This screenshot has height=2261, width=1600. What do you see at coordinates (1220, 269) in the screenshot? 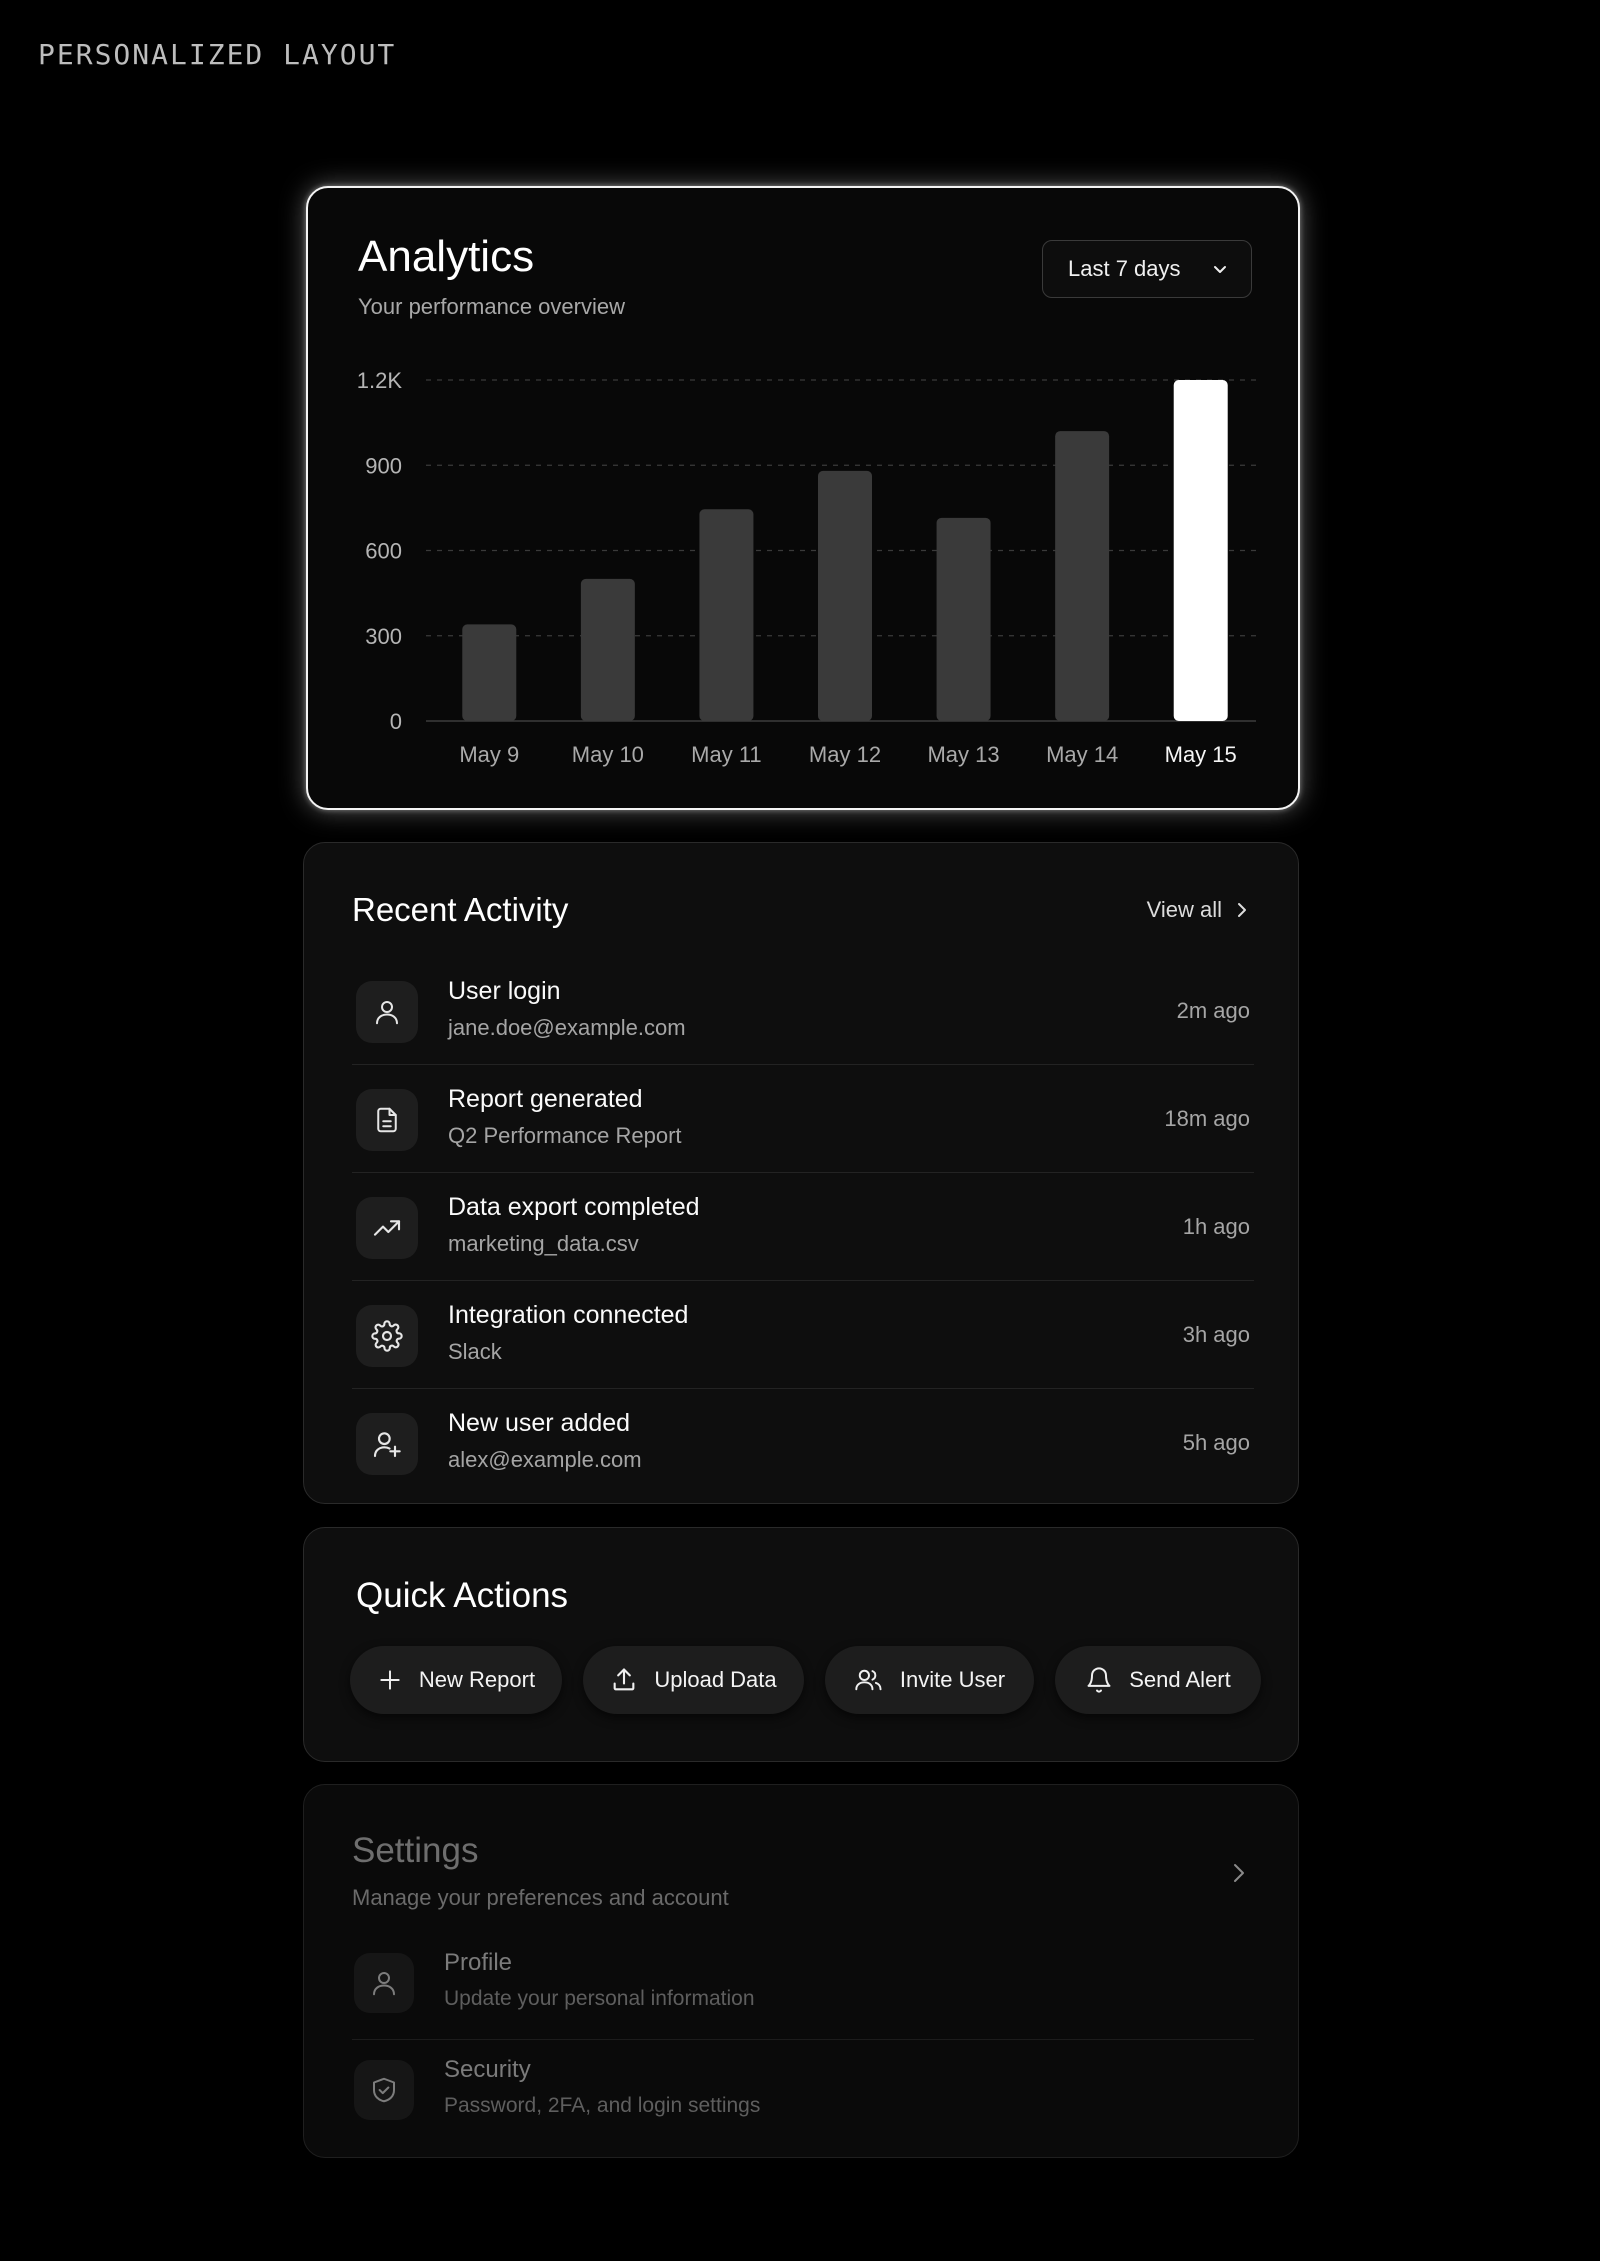
I see `chevron-down-icon` at bounding box center [1220, 269].